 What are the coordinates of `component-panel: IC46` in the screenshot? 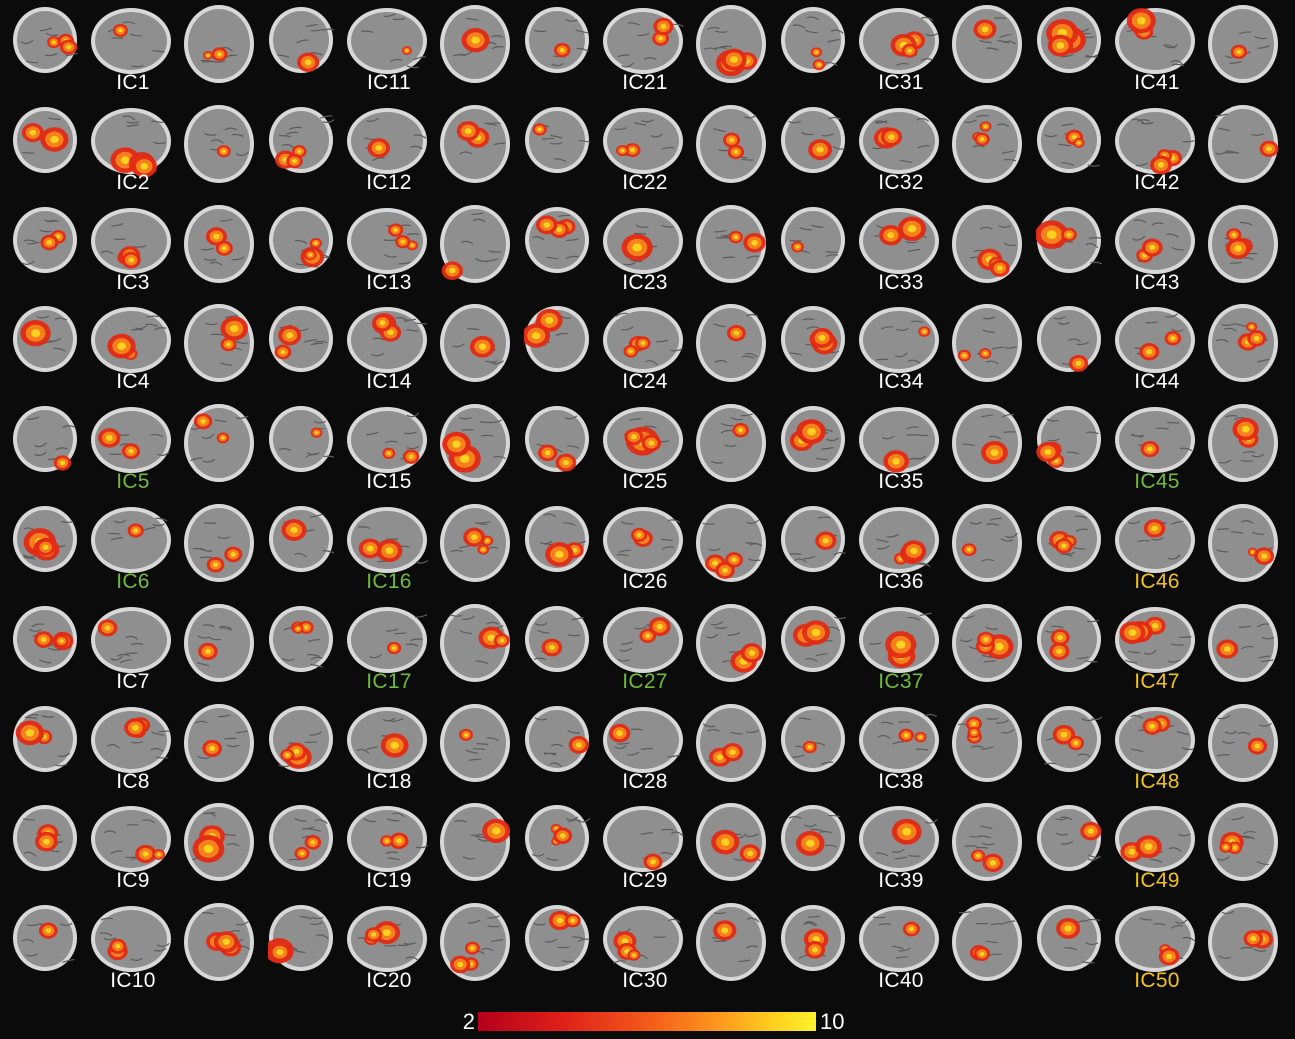 It's located at (1160, 552).